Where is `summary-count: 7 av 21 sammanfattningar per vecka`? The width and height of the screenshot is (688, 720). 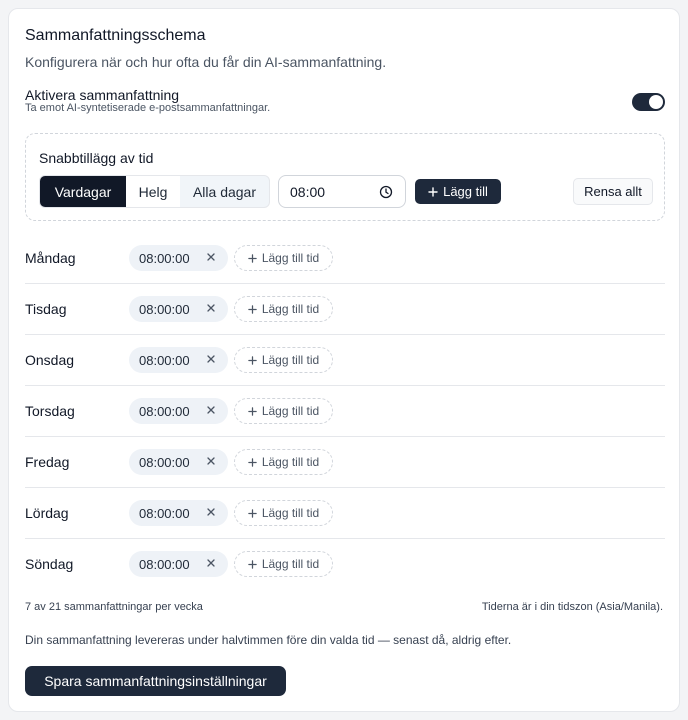 summary-count: 7 av 21 sammanfattningar per vecka is located at coordinates (114, 607).